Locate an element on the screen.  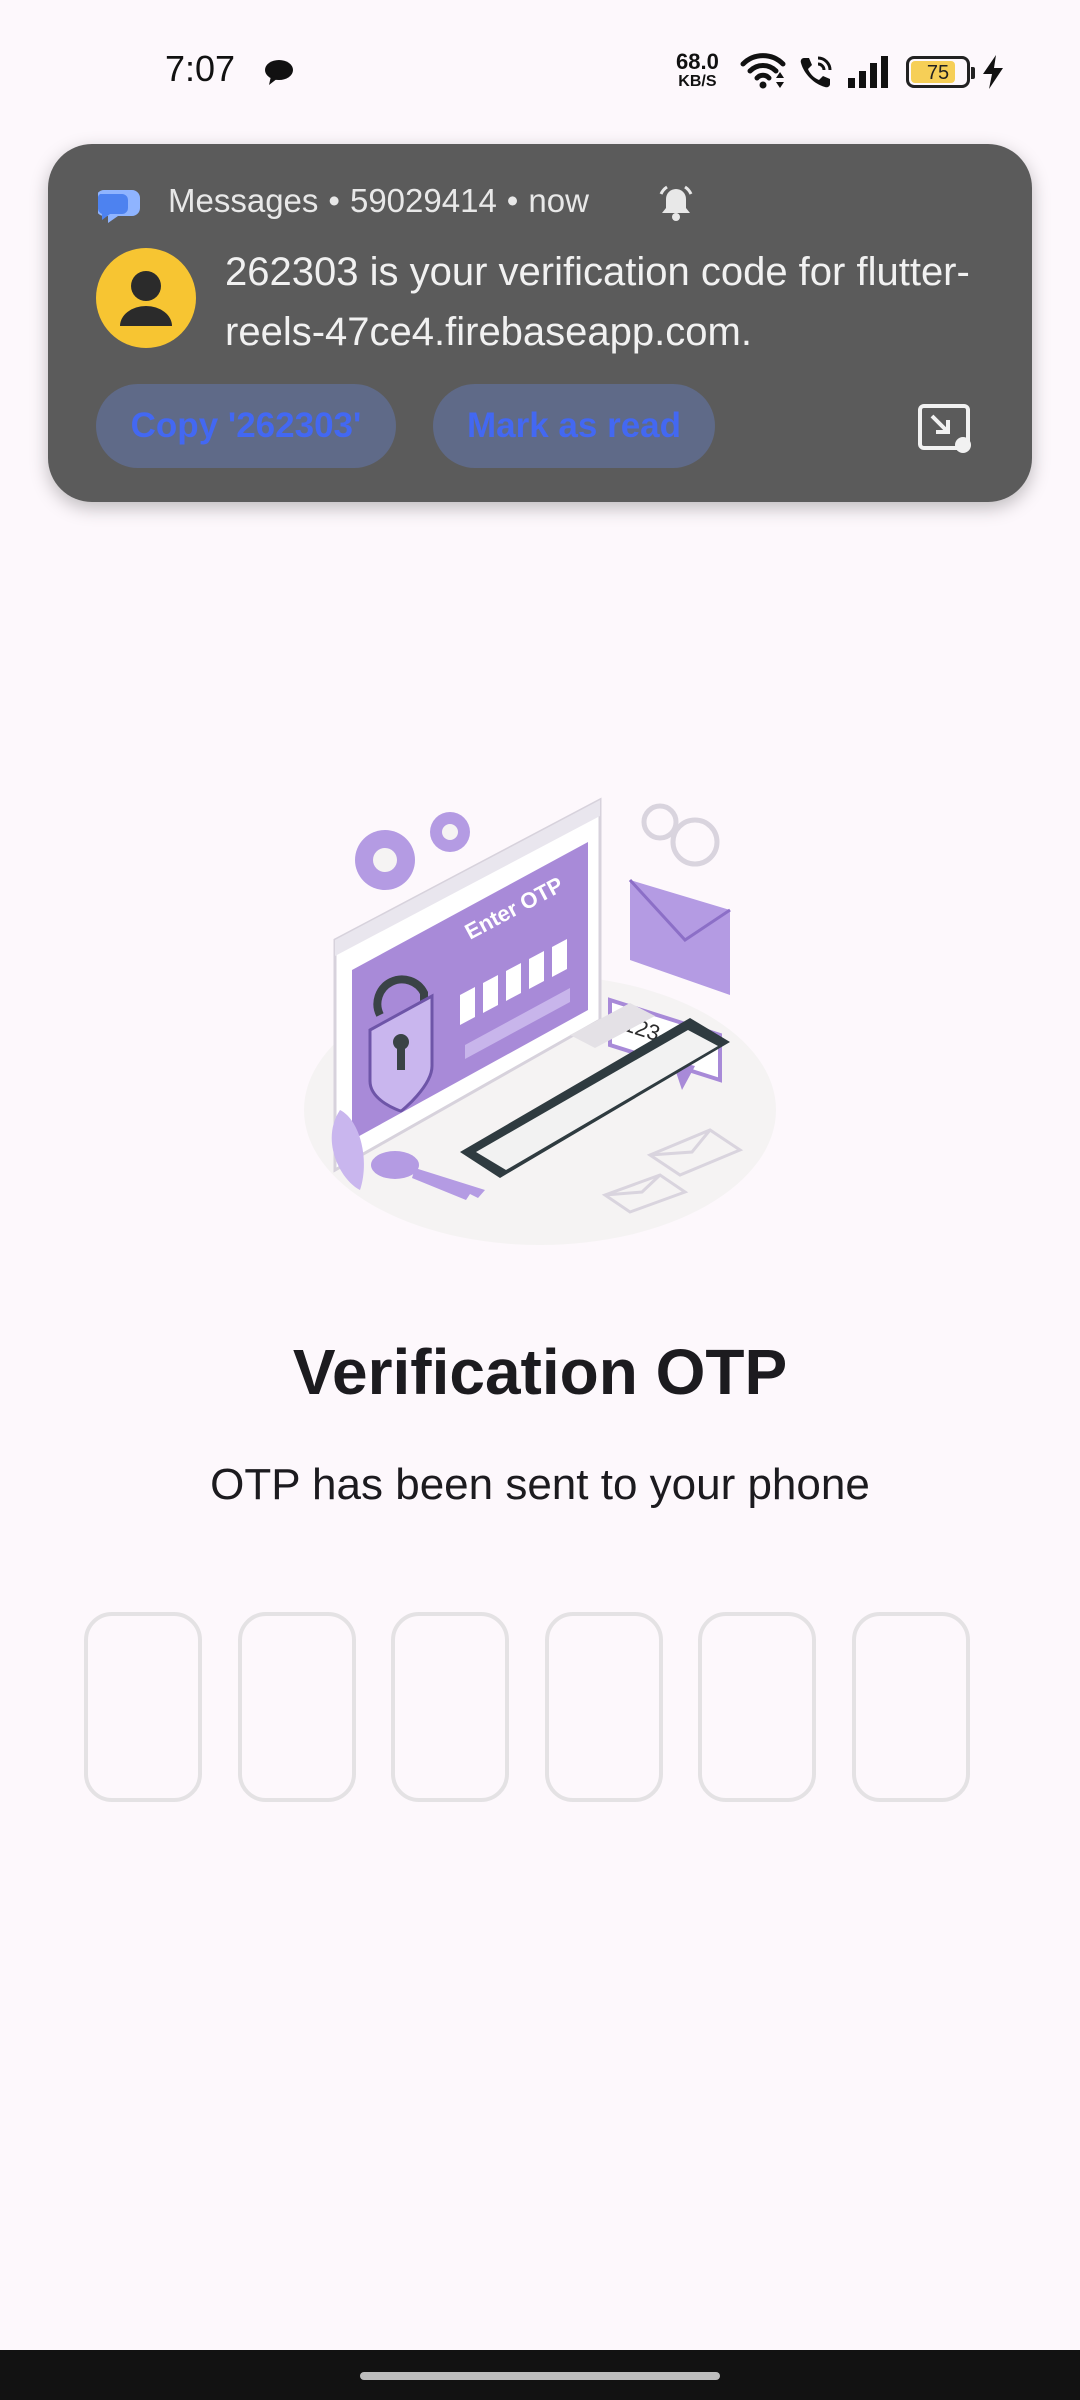
chat-bubble-icon is located at coordinates (279, 72).